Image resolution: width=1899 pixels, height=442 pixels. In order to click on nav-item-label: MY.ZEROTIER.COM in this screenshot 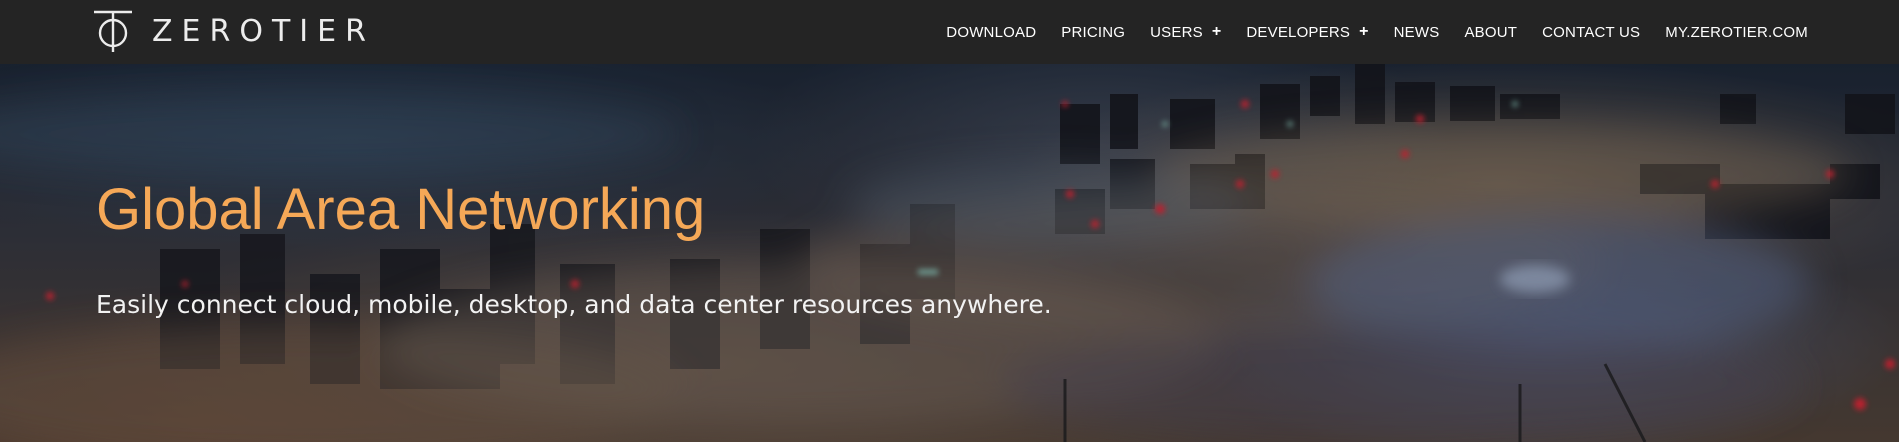, I will do `click(1736, 32)`.